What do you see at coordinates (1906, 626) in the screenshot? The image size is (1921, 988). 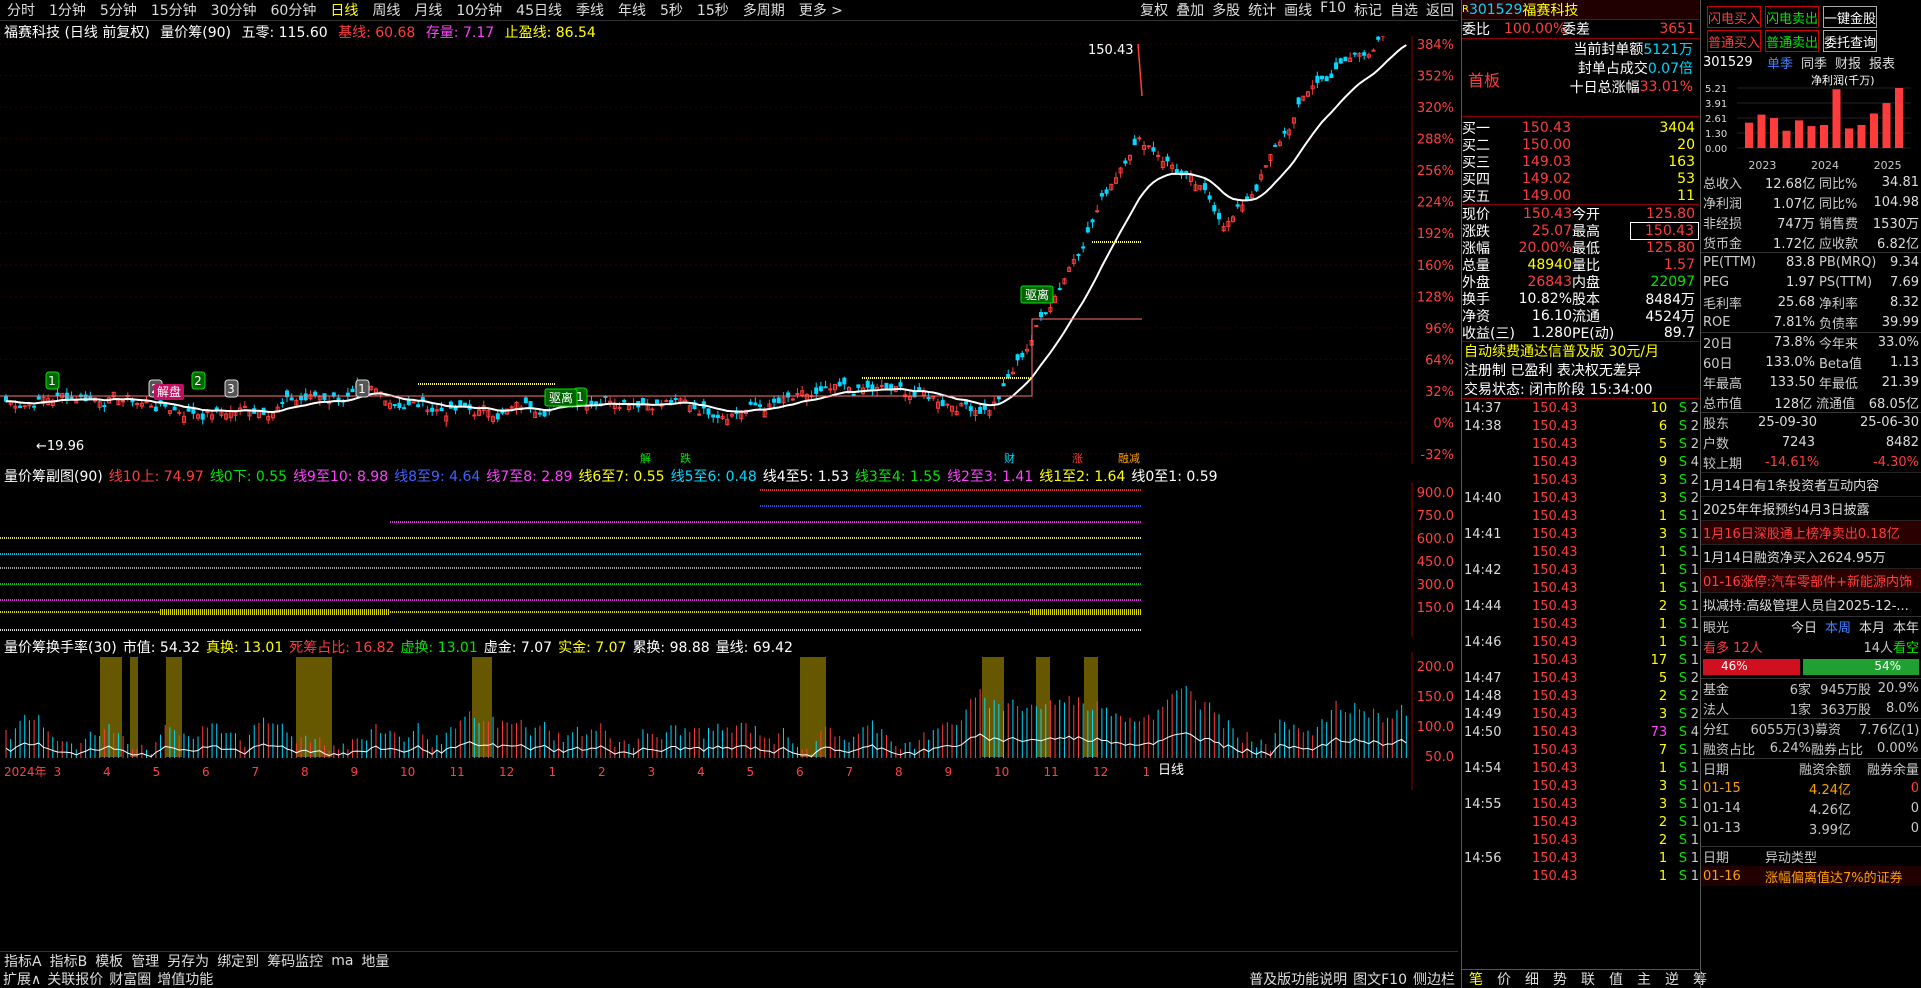 I see `eye-tab-3: 本年` at bounding box center [1906, 626].